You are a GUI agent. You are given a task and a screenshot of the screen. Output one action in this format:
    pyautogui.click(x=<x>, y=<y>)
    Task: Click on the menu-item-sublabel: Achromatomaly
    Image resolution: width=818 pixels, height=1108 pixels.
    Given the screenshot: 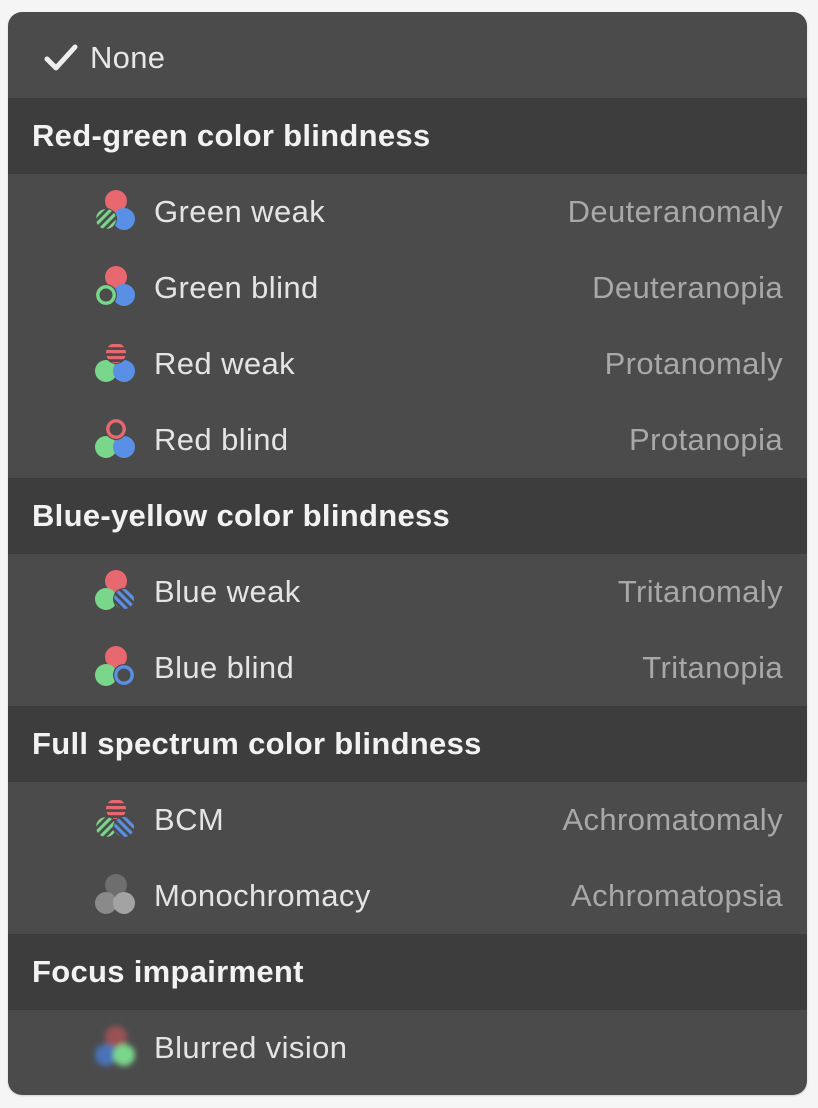 What is the action you would take?
    pyautogui.click(x=672, y=819)
    